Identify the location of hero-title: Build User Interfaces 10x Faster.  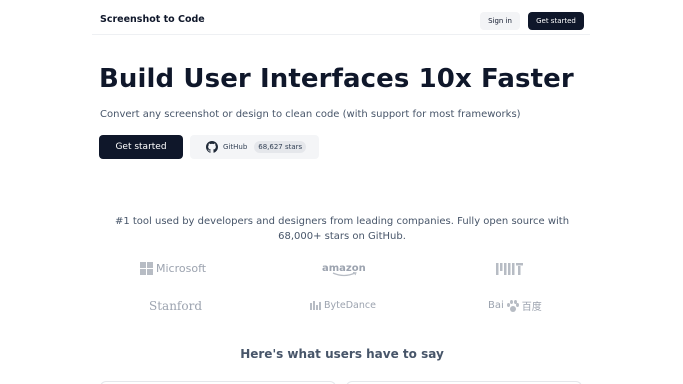
(336, 79).